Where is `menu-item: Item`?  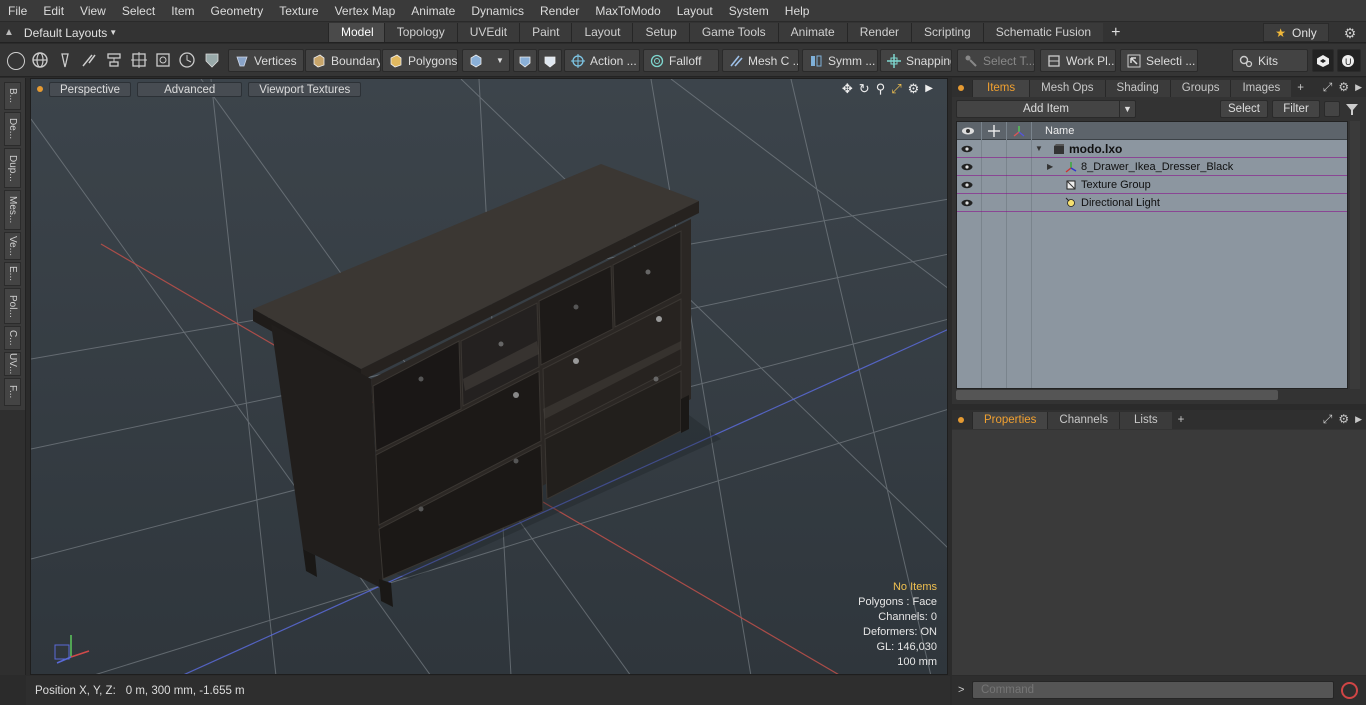 menu-item: Item is located at coordinates (182, 11).